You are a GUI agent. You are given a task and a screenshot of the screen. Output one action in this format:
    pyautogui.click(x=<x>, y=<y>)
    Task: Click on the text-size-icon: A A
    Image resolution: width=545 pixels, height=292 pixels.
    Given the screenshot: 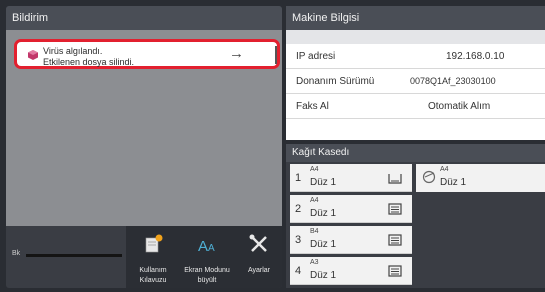 What is the action you would take?
    pyautogui.click(x=207, y=244)
    